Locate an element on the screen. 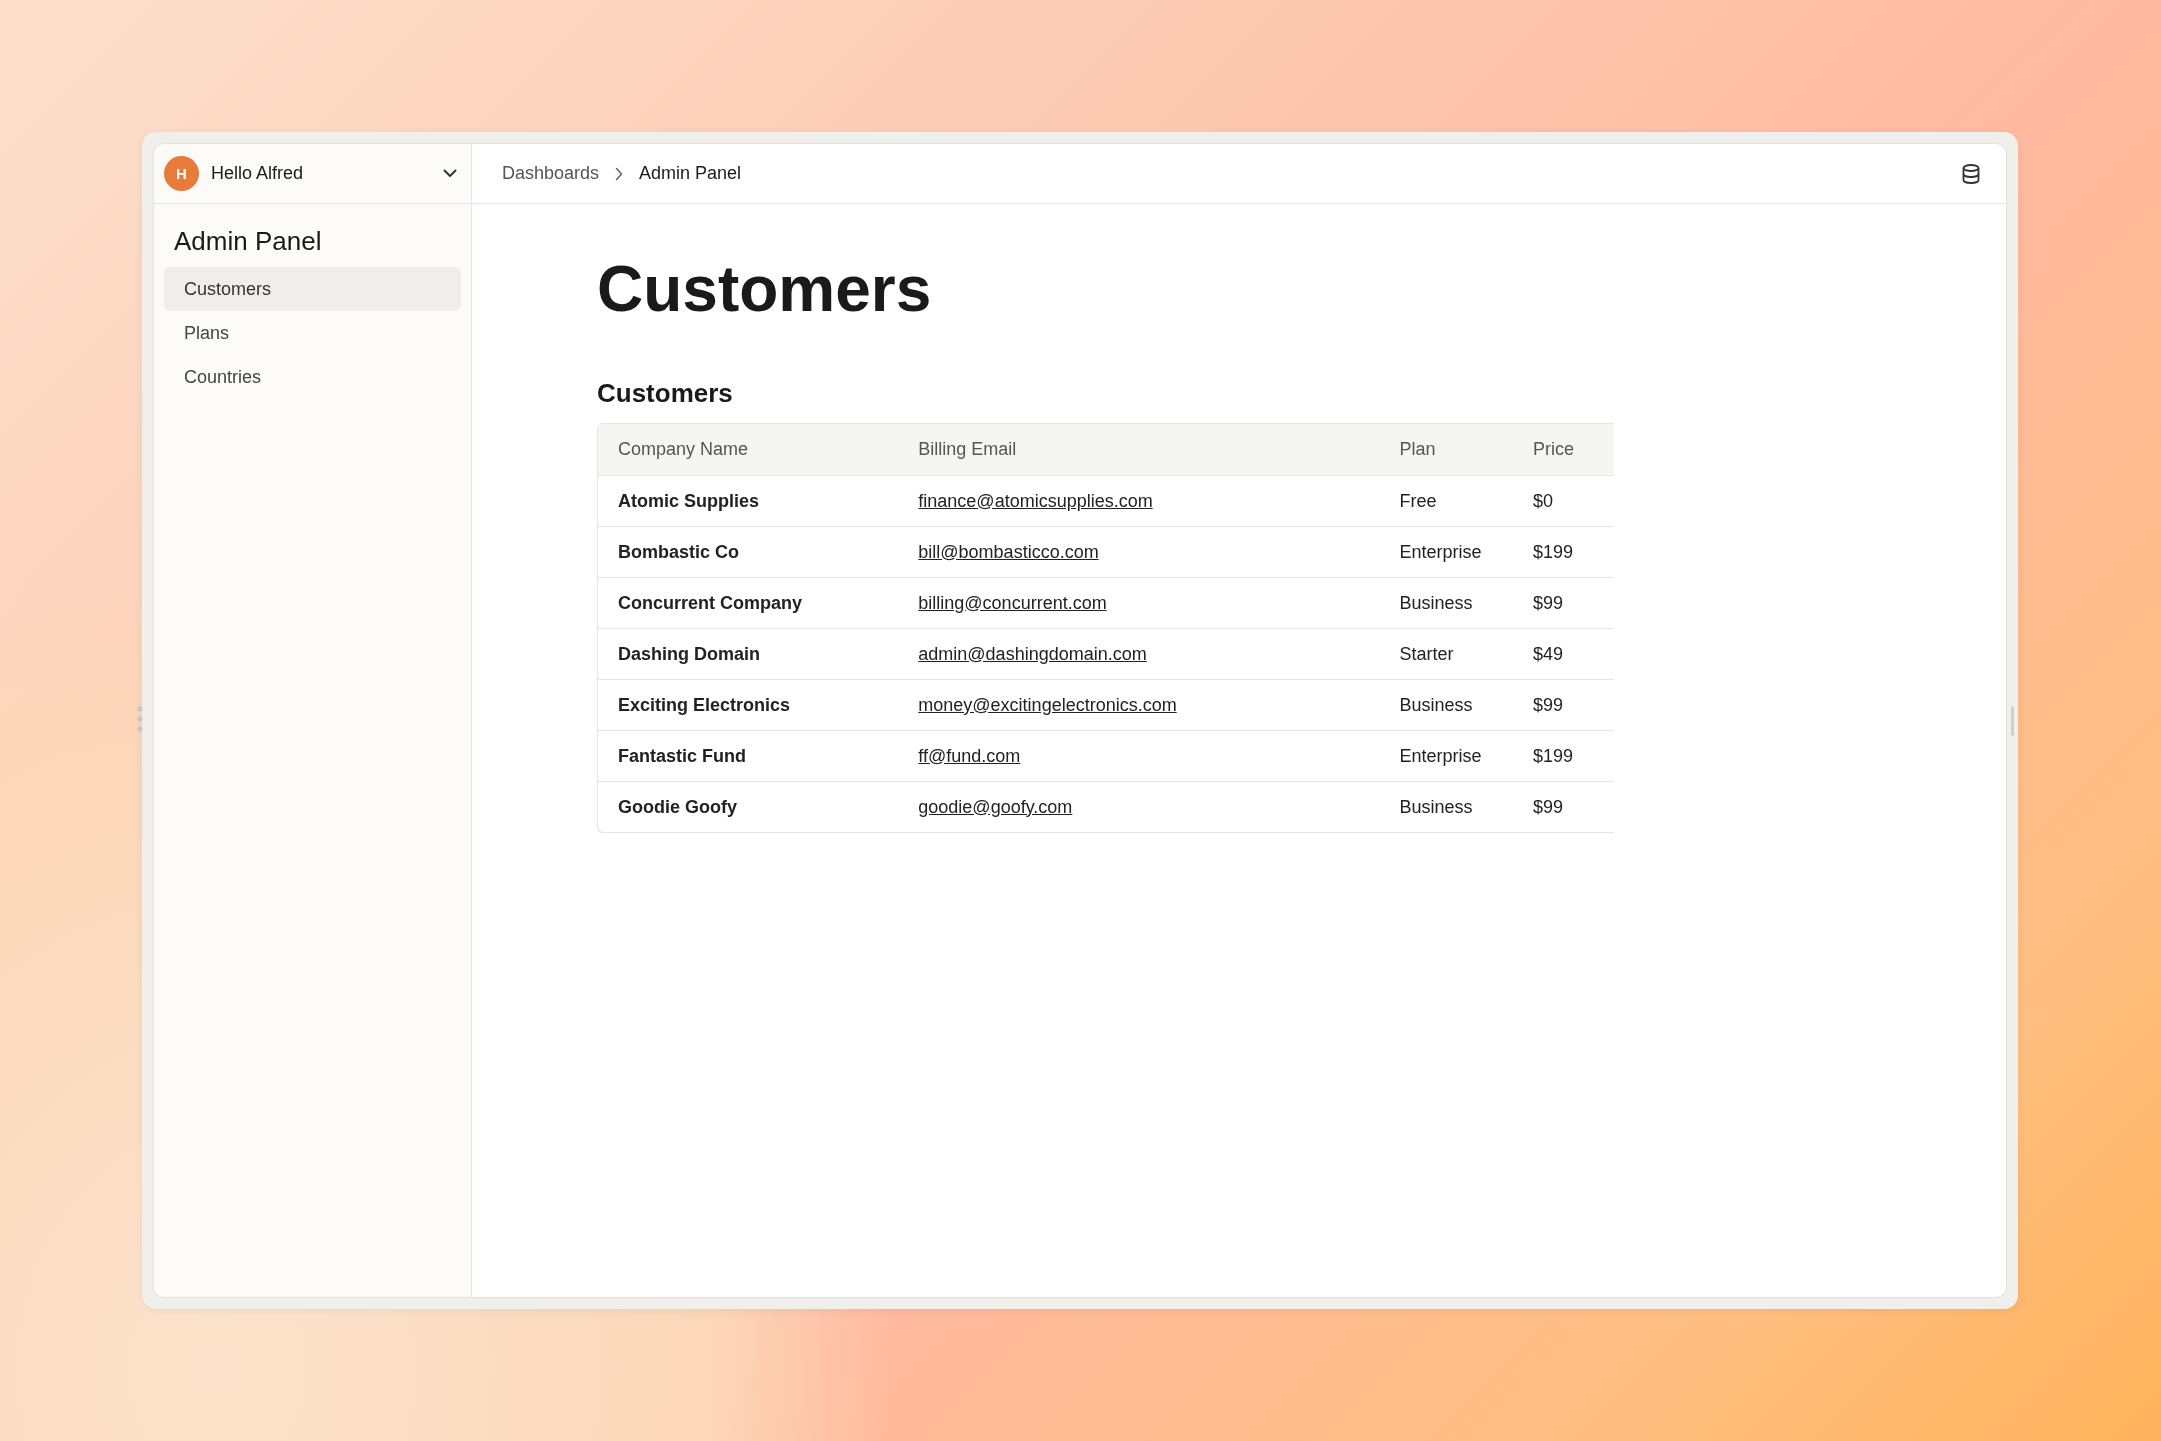 The height and width of the screenshot is (1441, 2161). email-link: bill@bombasticco.com is located at coordinates (1008, 551).